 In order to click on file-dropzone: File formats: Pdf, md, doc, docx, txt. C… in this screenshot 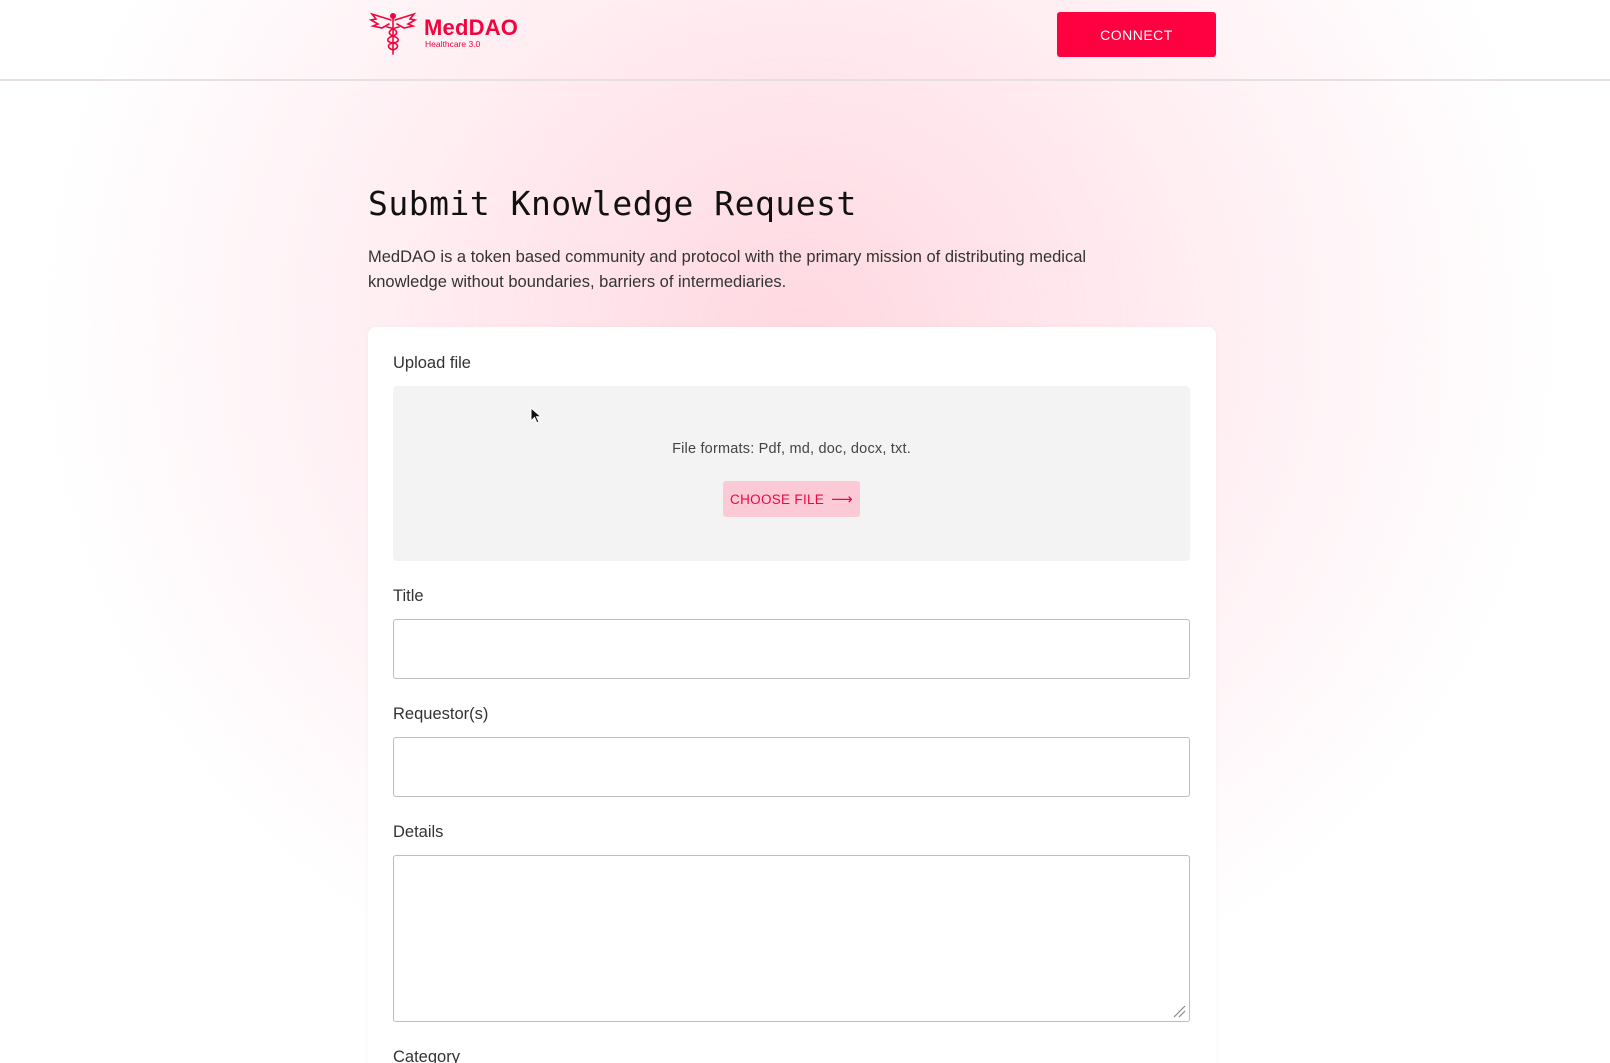, I will do `click(791, 473)`.